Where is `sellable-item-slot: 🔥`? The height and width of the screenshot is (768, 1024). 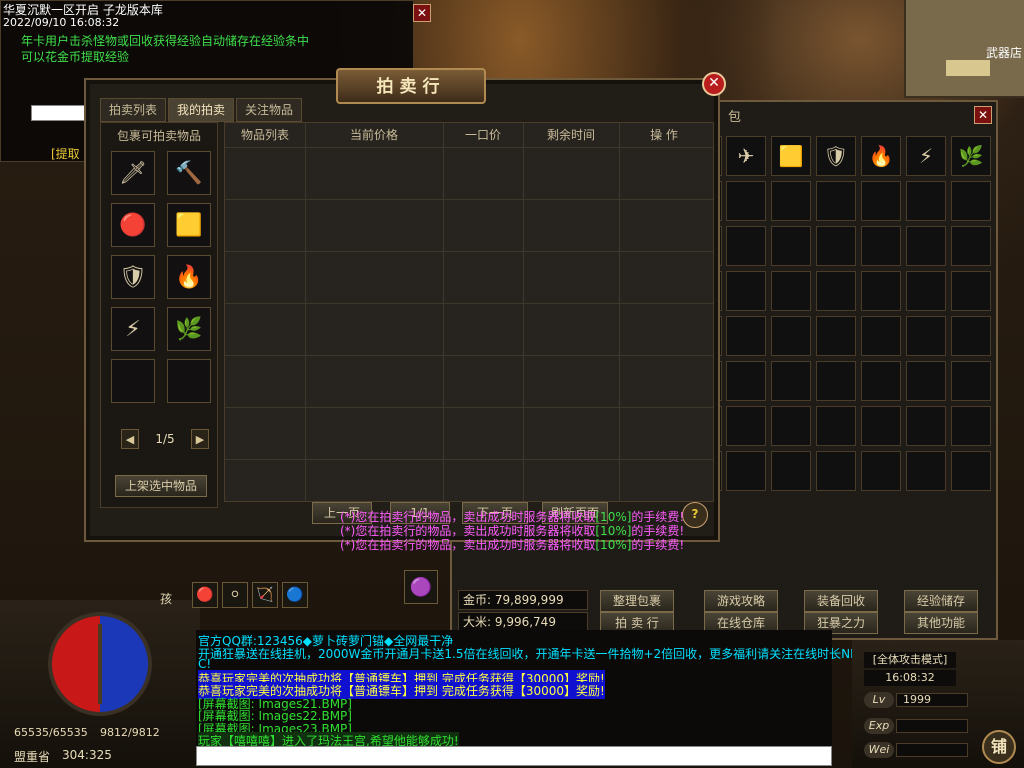 sellable-item-slot: 🔥 is located at coordinates (189, 277).